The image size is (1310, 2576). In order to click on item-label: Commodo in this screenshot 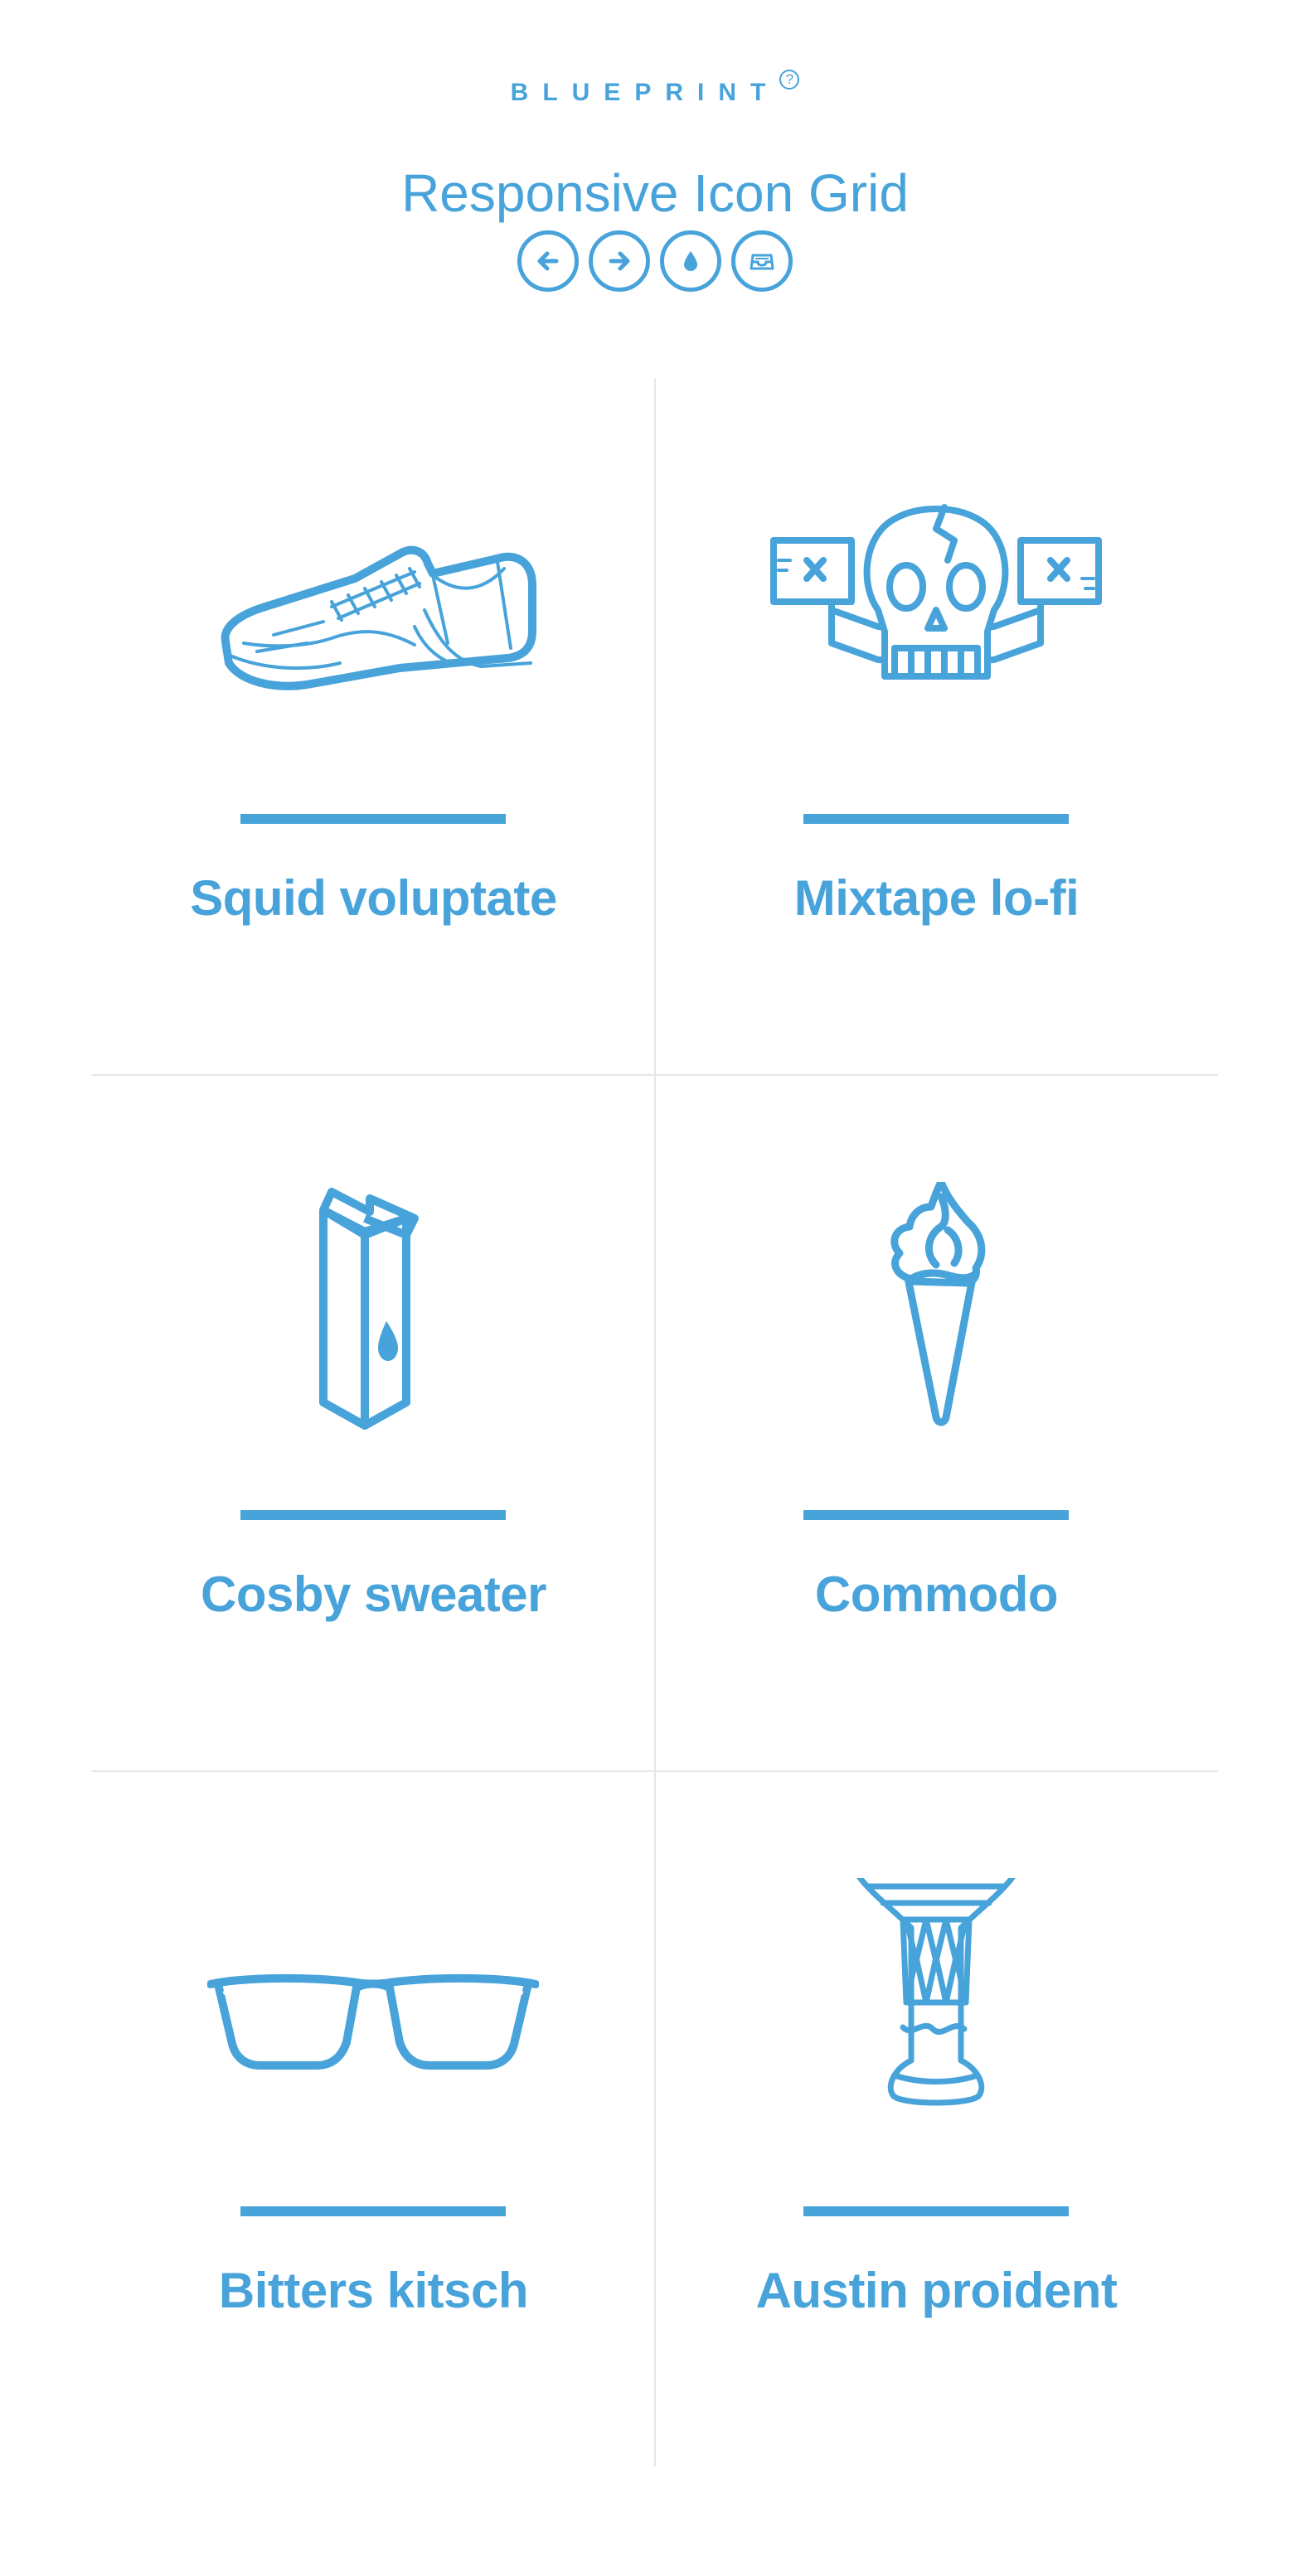, I will do `click(936, 1594)`.